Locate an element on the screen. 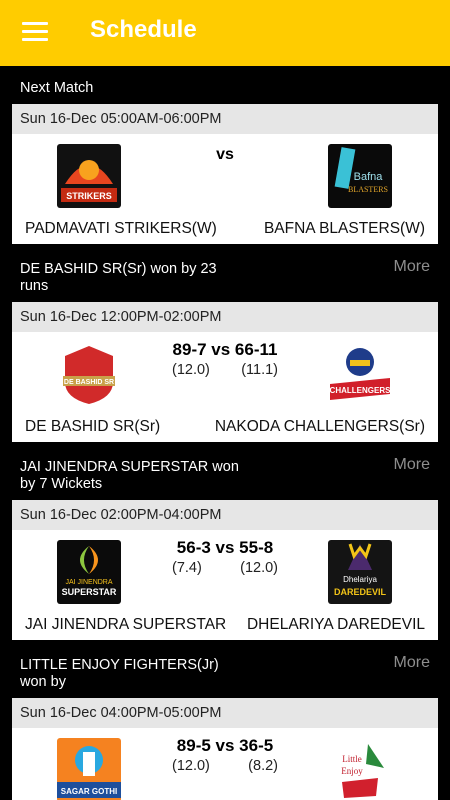 The width and height of the screenshot is (450, 800). team-logo-dhelariya-daredevil: Dhelariya DAREDEVIL is located at coordinates (360, 572).